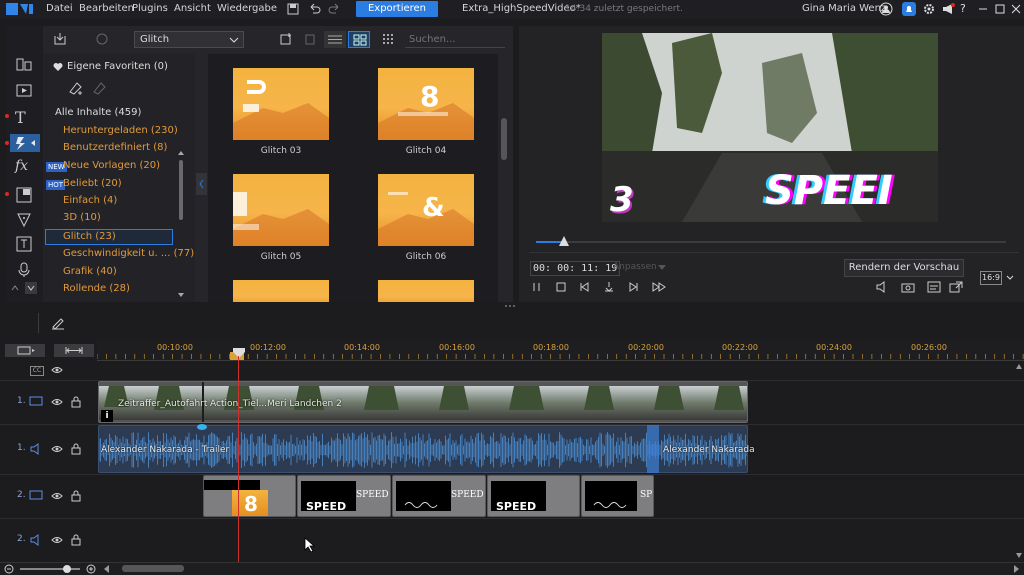 This screenshot has height=575, width=1024. I want to click on template-room-icon, so click(24, 91).